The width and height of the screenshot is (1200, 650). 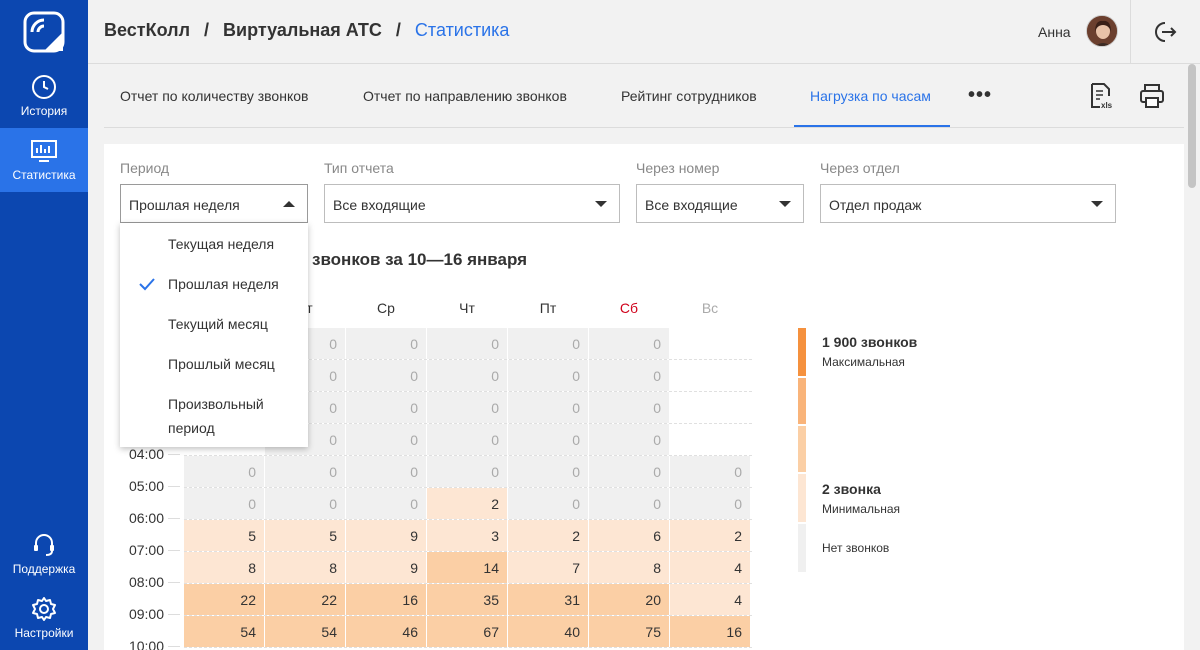 What do you see at coordinates (214, 96) in the screenshot?
I see `tab-calls-count: Отчет по количеству звонков` at bounding box center [214, 96].